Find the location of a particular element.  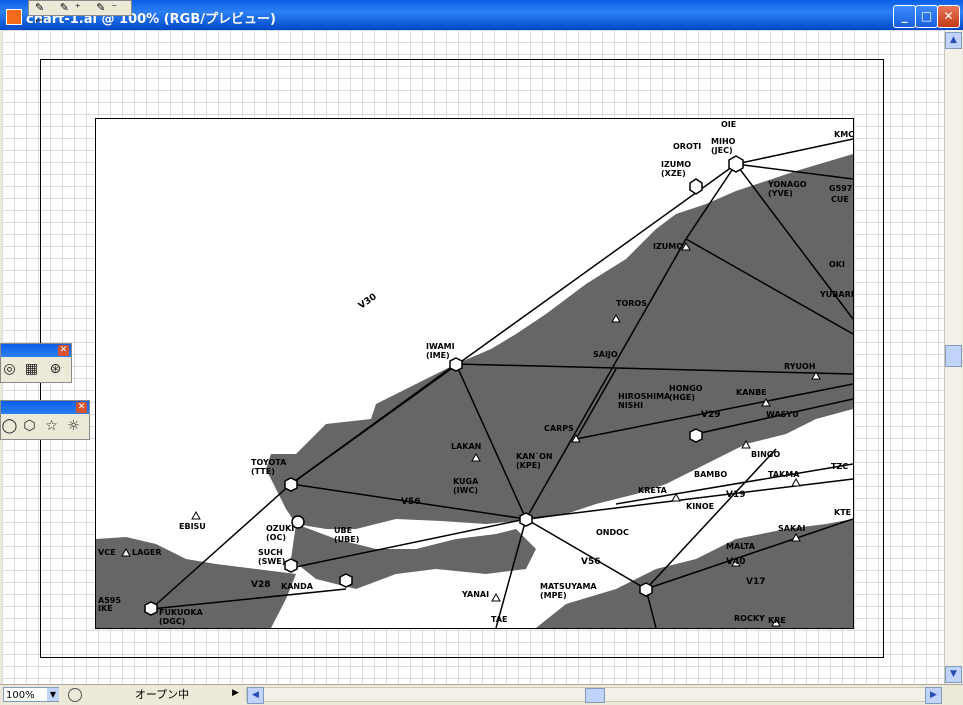

map-place-label: ONDOC is located at coordinates (612, 532).